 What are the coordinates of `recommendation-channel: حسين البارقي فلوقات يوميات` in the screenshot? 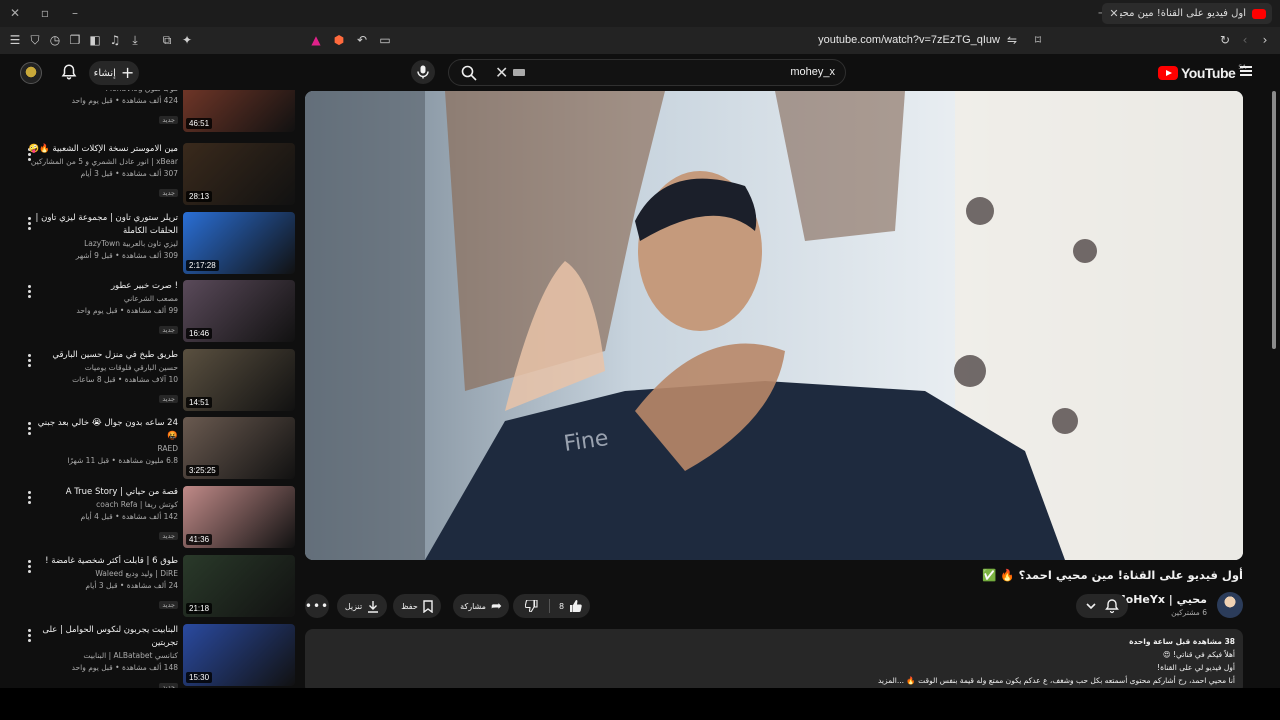 It's located at (103, 368).